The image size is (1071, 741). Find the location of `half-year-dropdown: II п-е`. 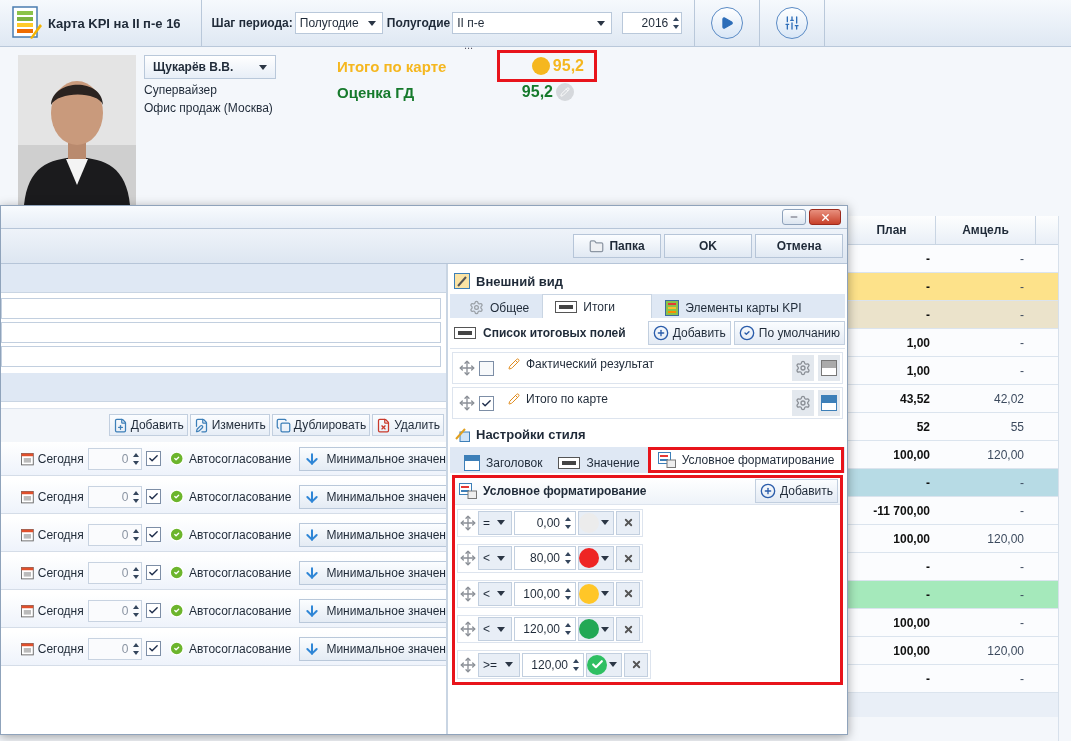

half-year-dropdown: II п-е is located at coordinates (532, 23).